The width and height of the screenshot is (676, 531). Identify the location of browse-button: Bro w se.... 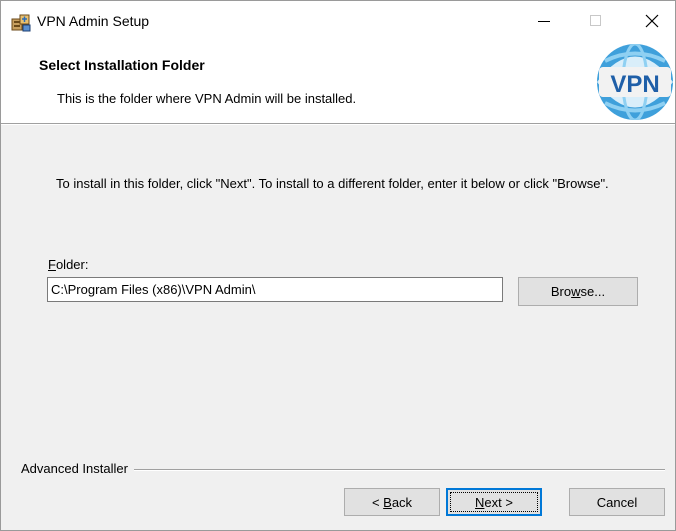
(578, 291).